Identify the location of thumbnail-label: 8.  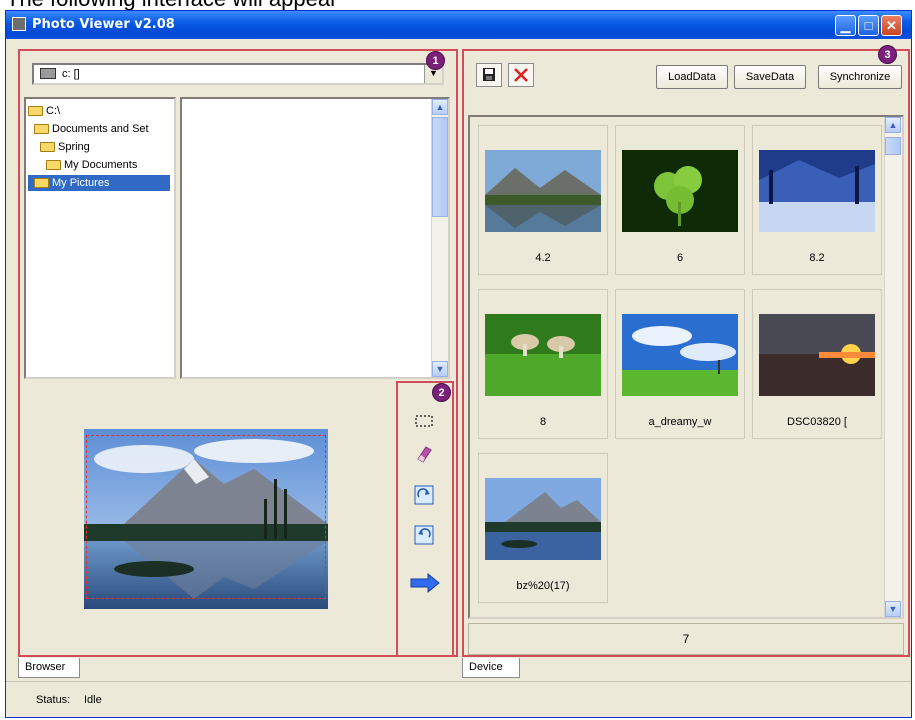
(543, 422).